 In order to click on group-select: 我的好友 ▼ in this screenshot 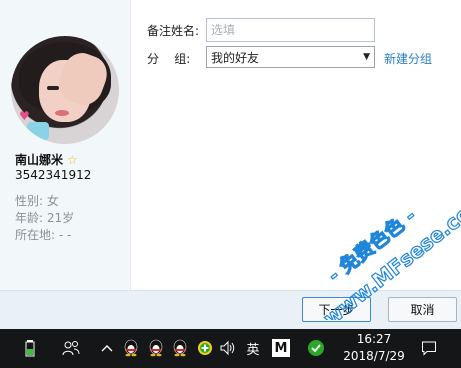, I will do `click(290, 57)`.